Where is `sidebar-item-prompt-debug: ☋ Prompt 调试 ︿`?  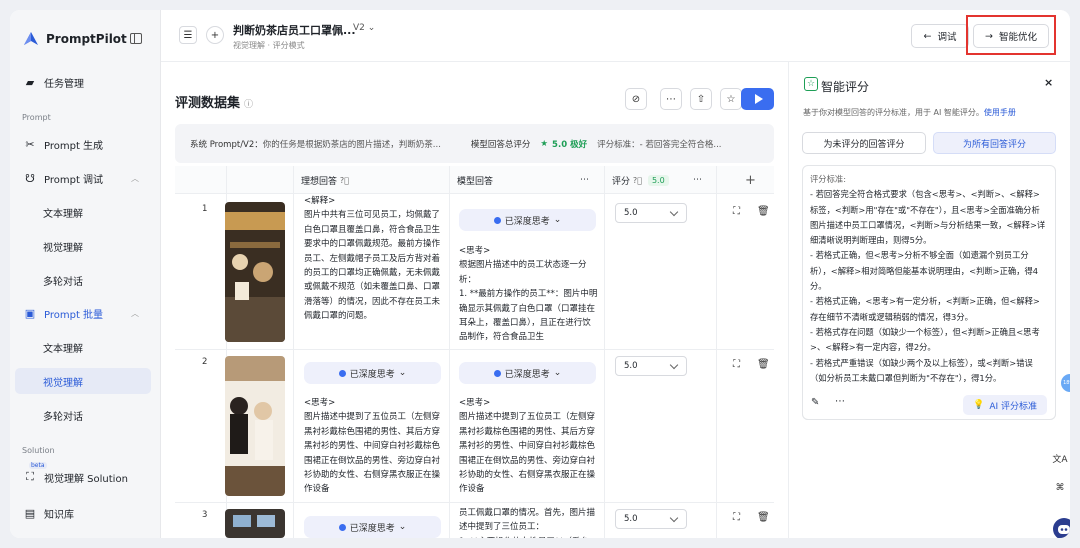 sidebar-item-prompt-debug: ☋ Prompt 调试 ︿ is located at coordinates (83, 178).